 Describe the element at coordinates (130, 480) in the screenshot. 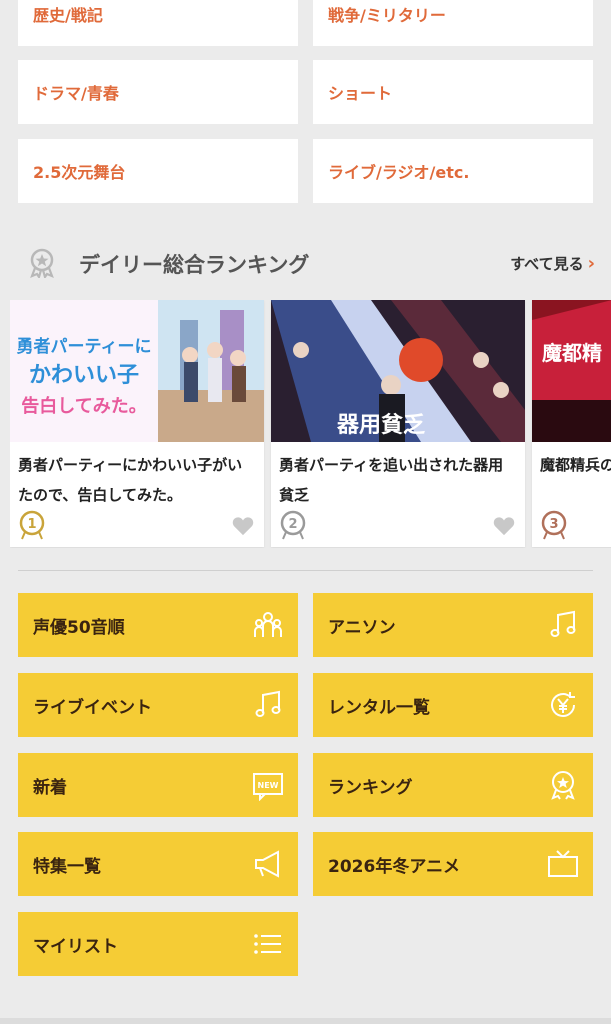

I see `card-title: 勇者パーティーにかわいい子がいたので、告白してみた。` at that location.